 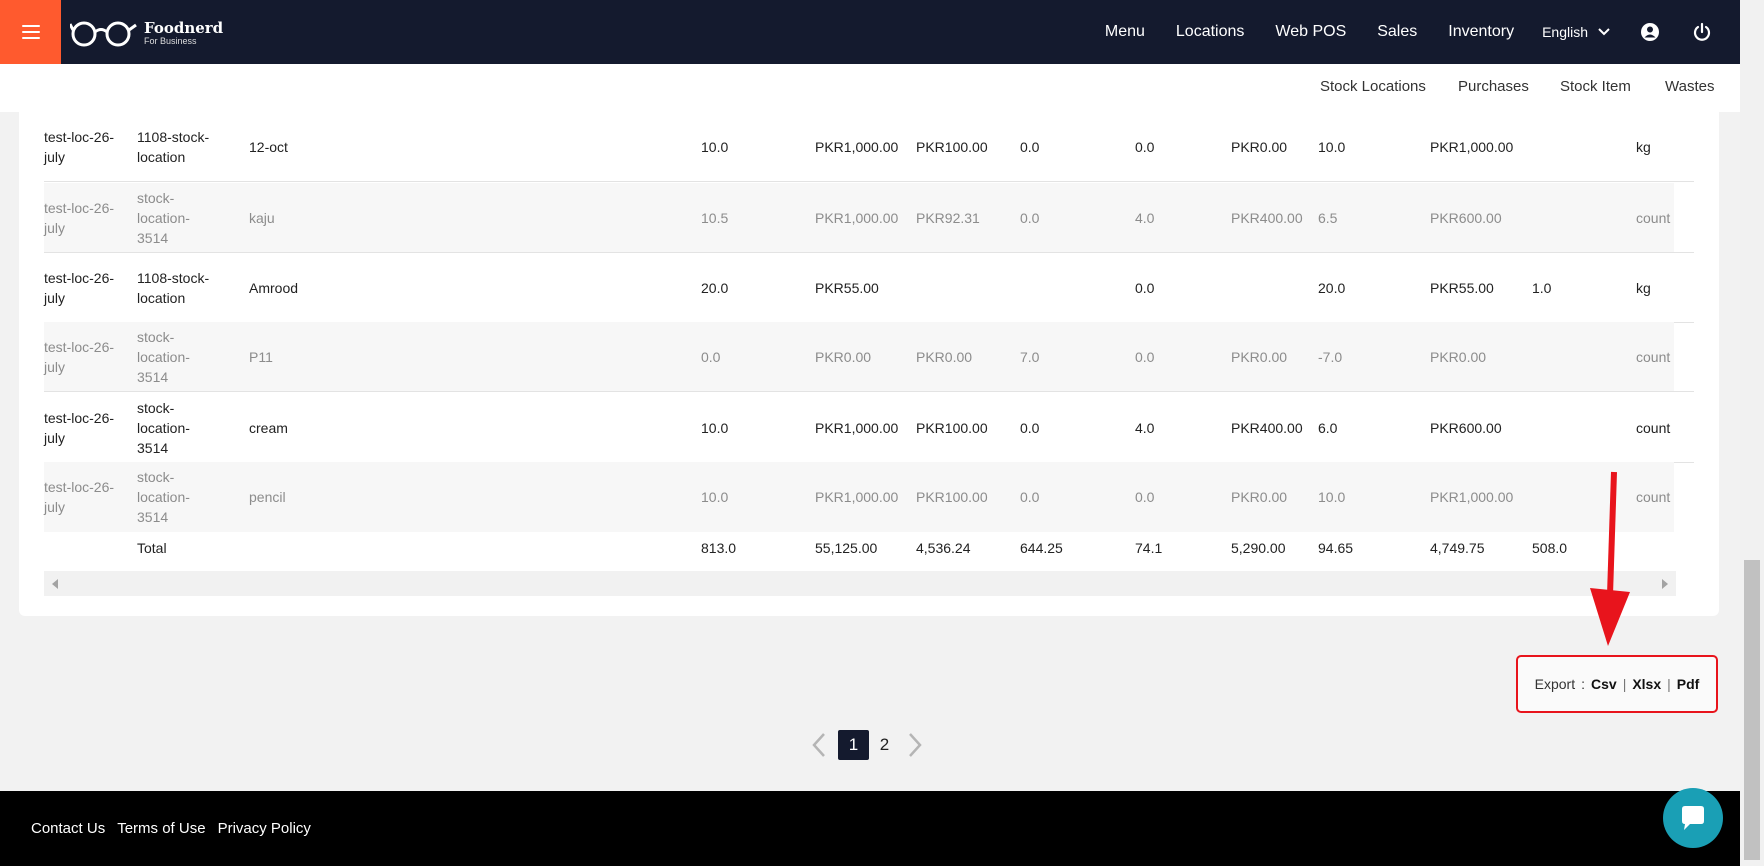 What do you see at coordinates (1310, 32) in the screenshot?
I see `nav-web-pos: Web POS` at bounding box center [1310, 32].